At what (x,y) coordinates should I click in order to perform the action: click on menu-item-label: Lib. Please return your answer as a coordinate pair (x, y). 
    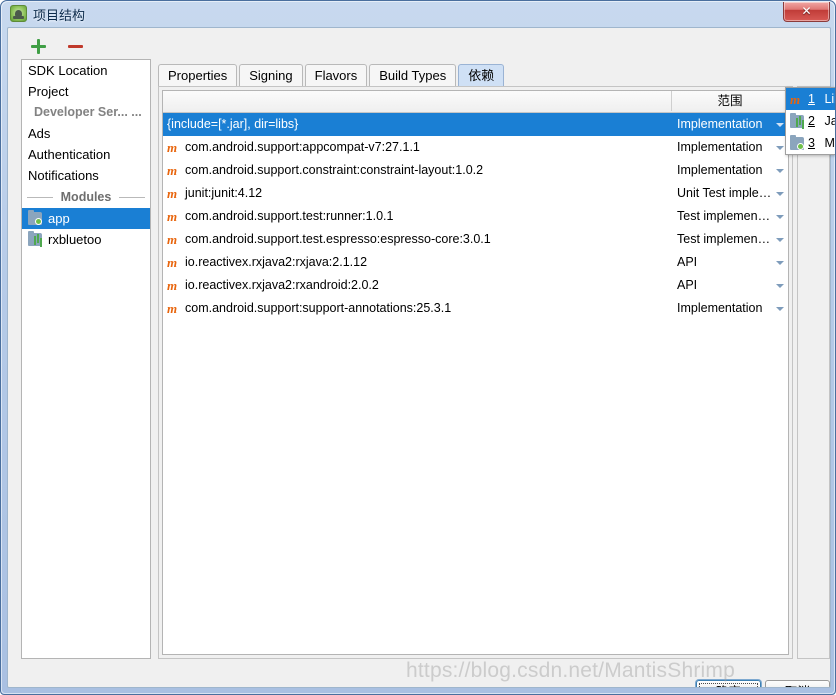
    Looking at the image, I should click on (829, 99).